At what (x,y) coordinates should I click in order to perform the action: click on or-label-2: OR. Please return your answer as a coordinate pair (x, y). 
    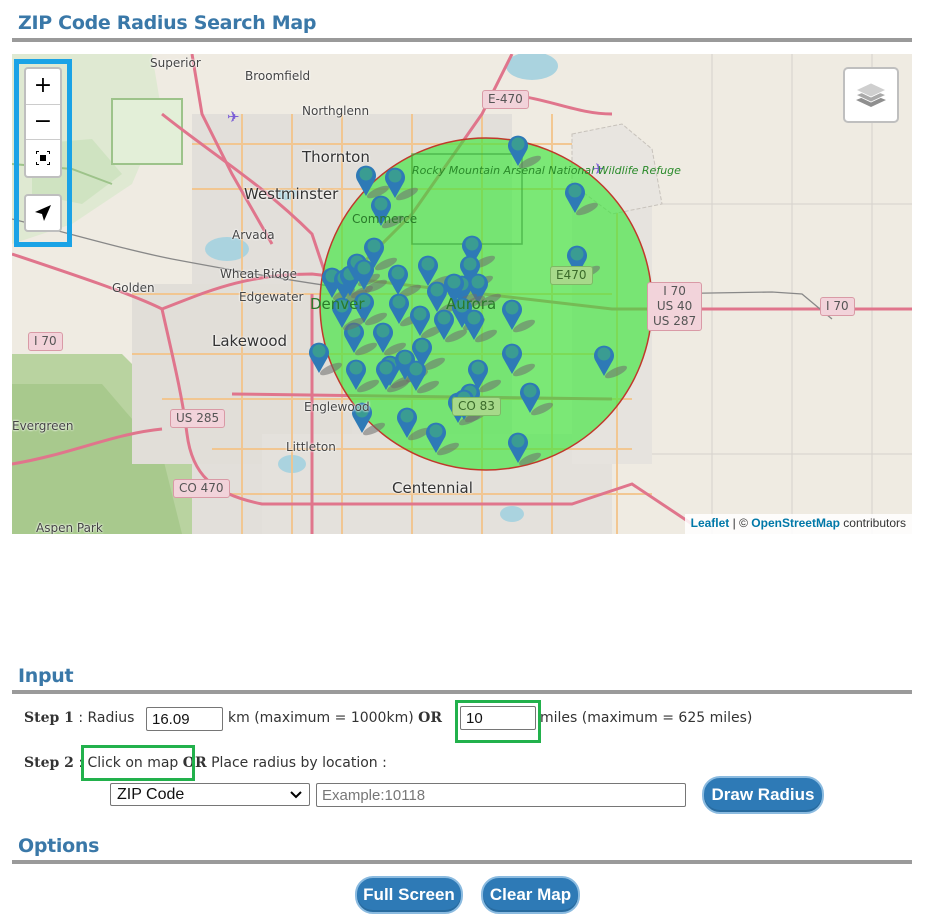
    Looking at the image, I should click on (194, 763).